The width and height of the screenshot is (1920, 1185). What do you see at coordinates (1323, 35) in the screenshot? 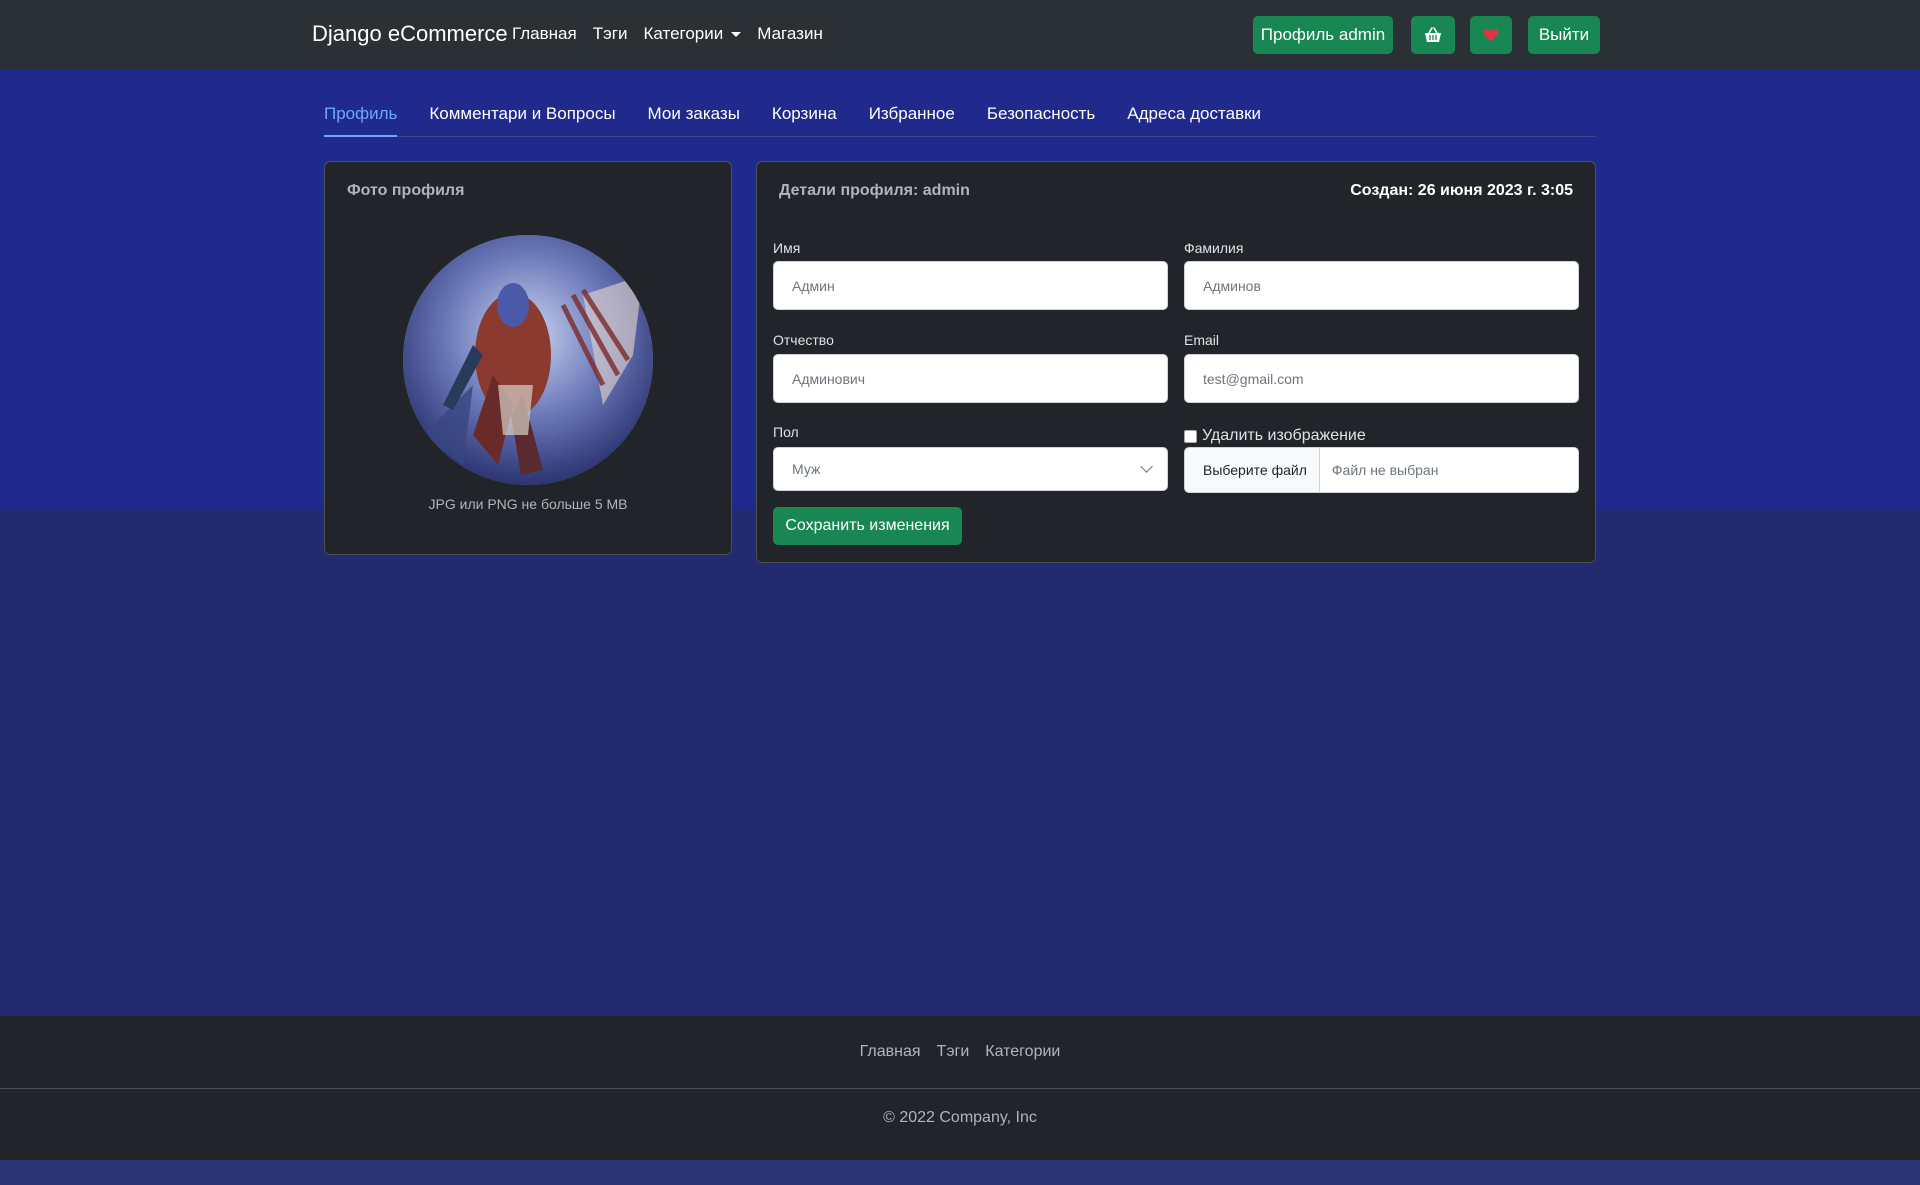
I see `profile-button: Профиль admin` at bounding box center [1323, 35].